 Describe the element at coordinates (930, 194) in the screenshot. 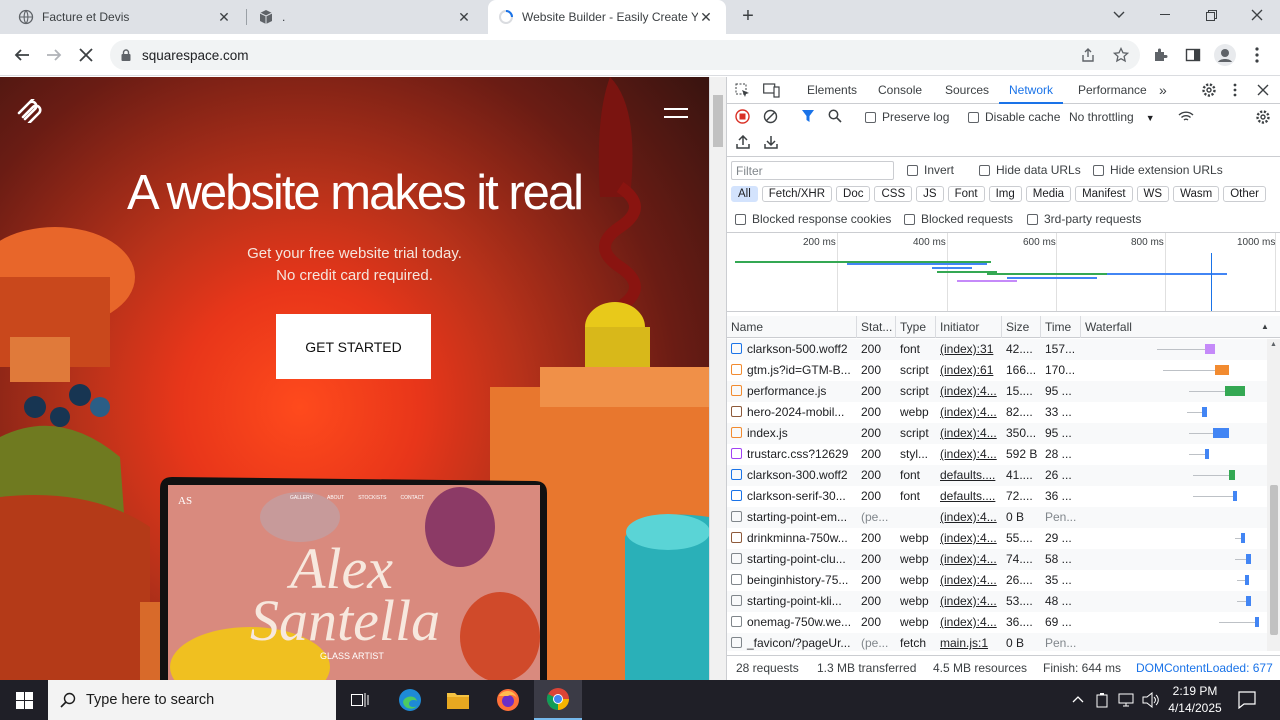

I see `filter-js: JS` at that location.